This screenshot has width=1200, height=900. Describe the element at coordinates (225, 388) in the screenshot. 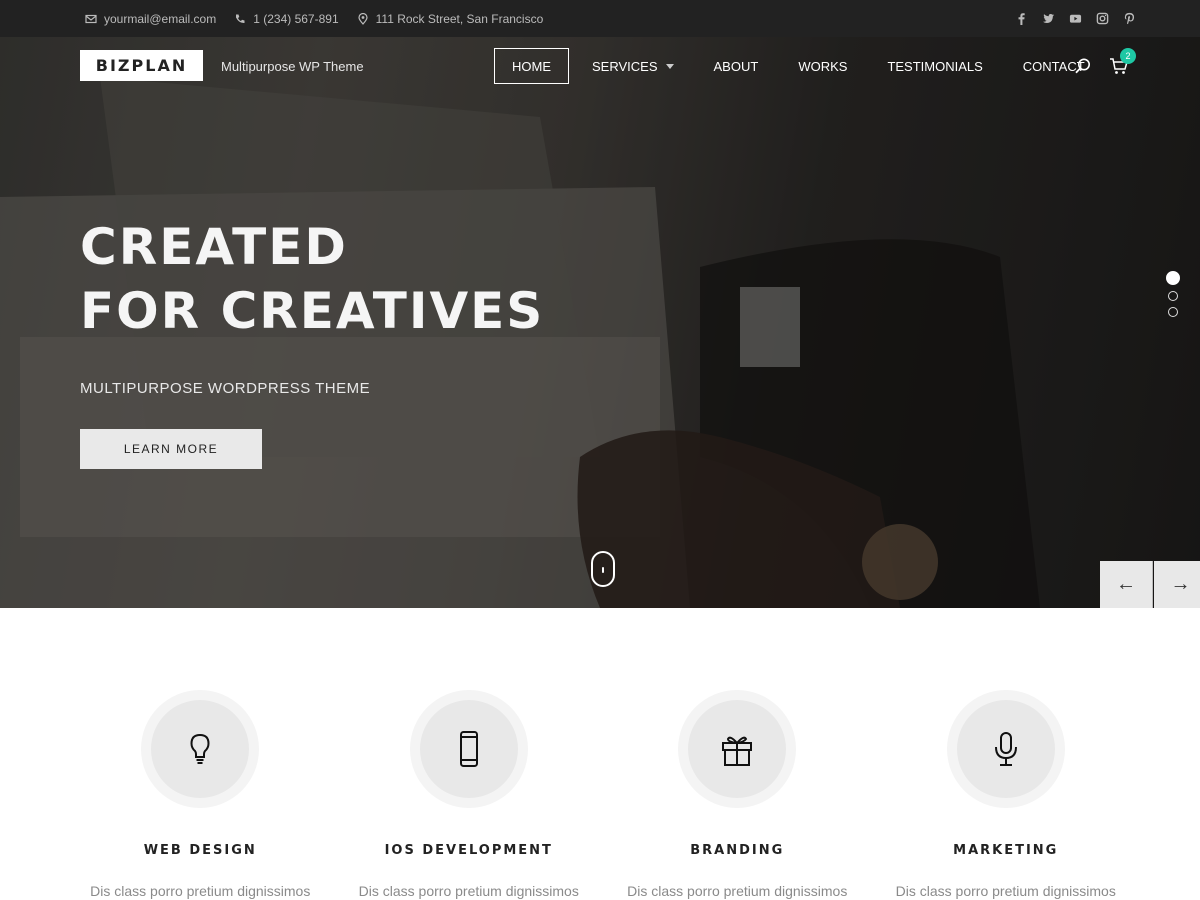

I see `hero-subheadline: MULTIPURPOSE WORDPRESS THEME` at that location.